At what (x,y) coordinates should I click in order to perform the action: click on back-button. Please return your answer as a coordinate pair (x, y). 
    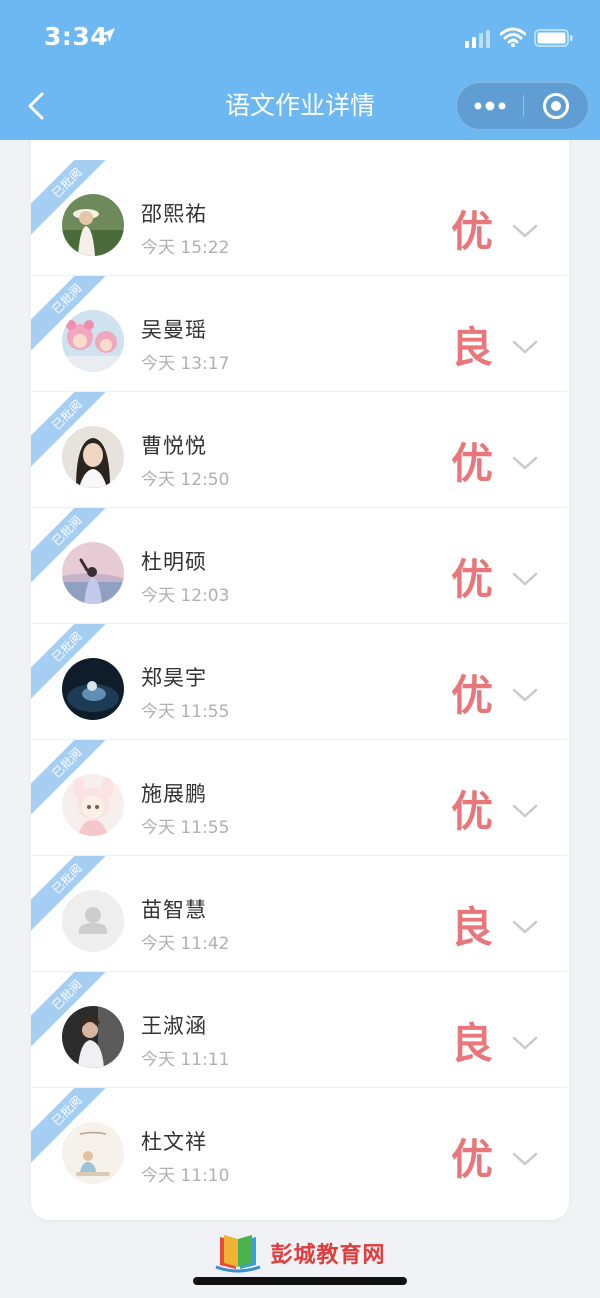
    Looking at the image, I should click on (36, 106).